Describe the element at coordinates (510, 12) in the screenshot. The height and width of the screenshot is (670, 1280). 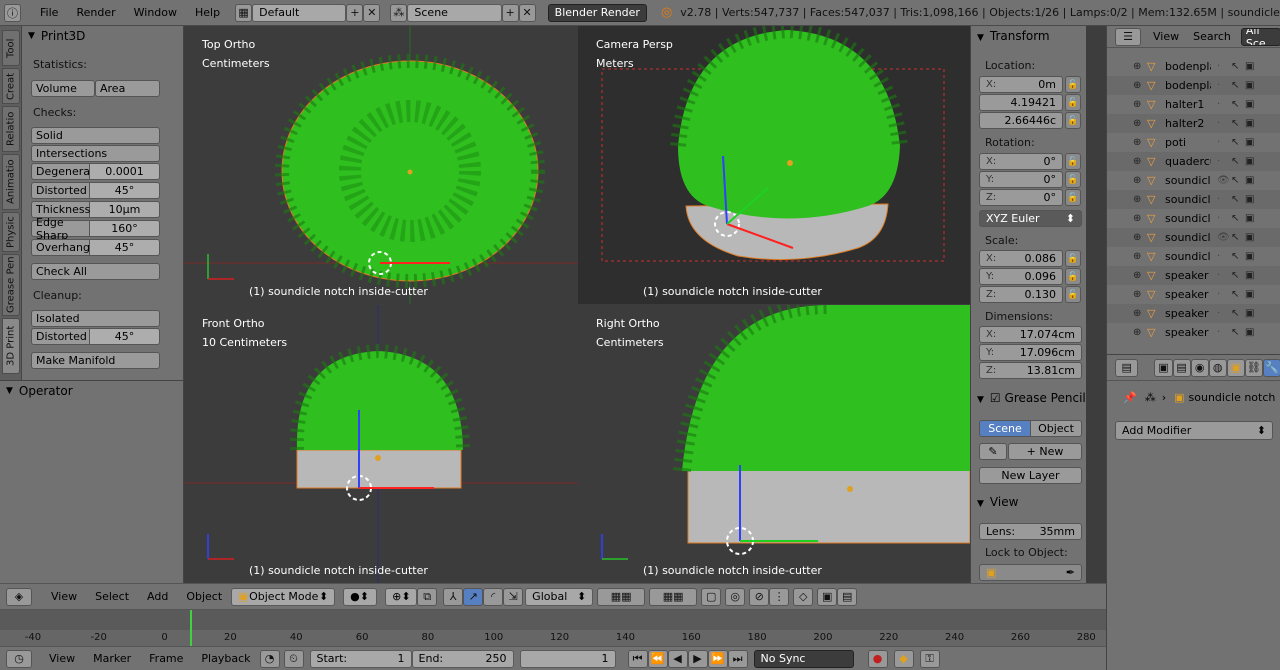
I see `add-scene-icon: +` at that location.